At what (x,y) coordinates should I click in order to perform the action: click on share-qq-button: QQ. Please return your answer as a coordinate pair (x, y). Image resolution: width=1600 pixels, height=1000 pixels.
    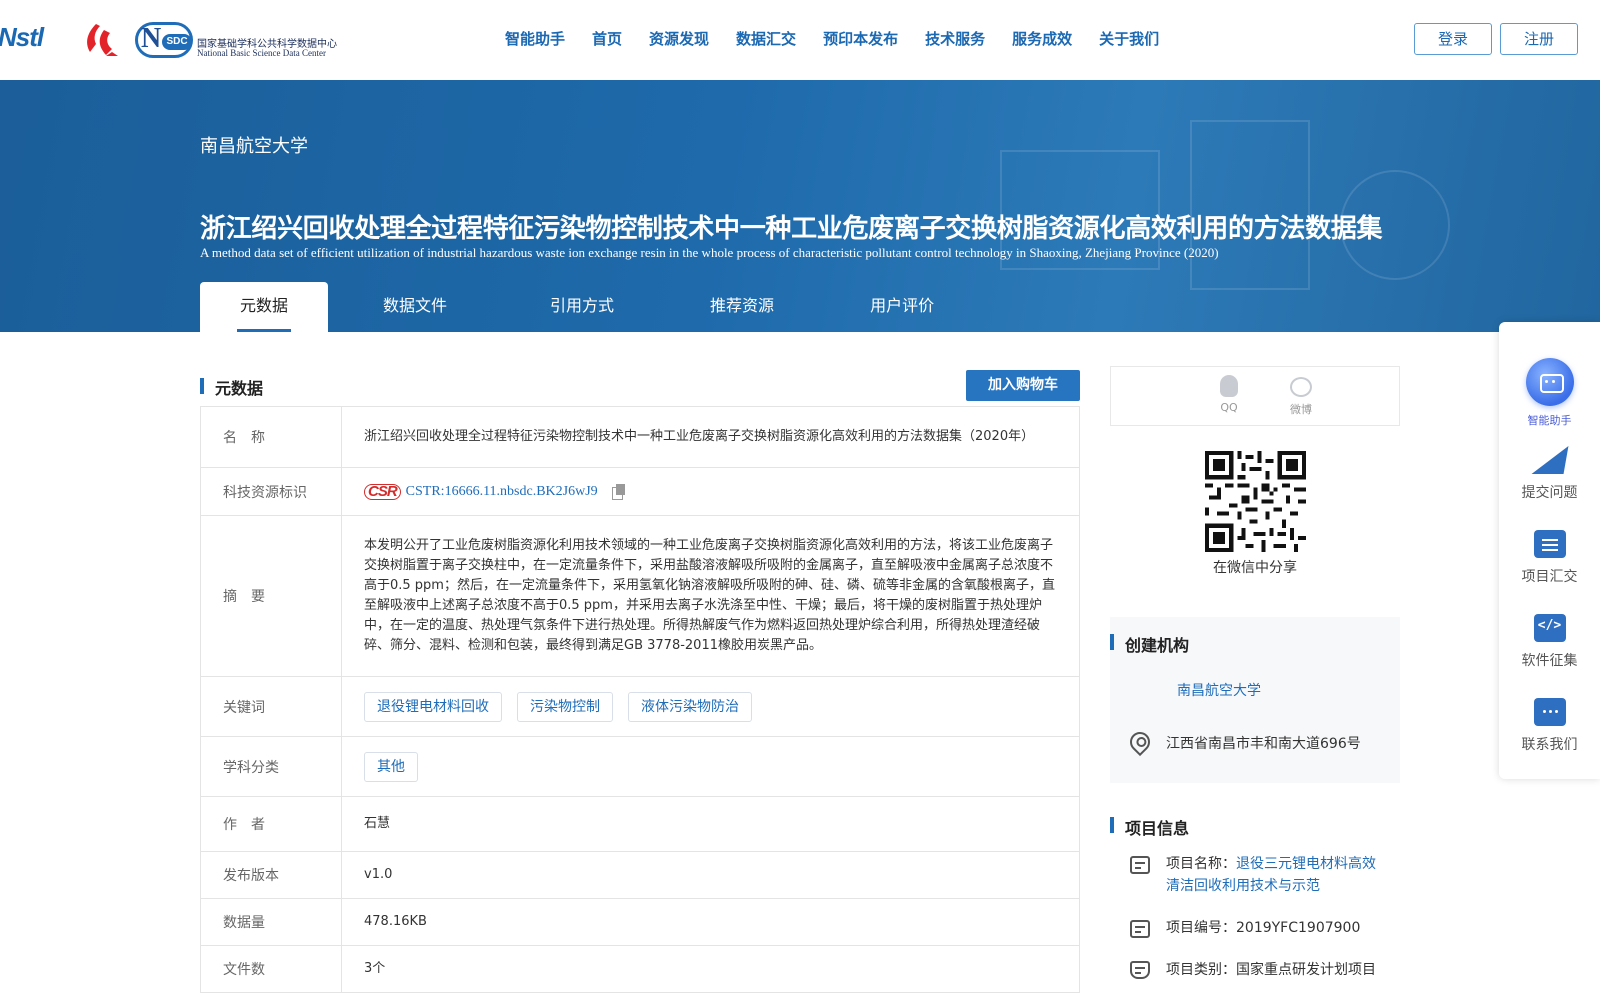
    Looking at the image, I should click on (1229, 394).